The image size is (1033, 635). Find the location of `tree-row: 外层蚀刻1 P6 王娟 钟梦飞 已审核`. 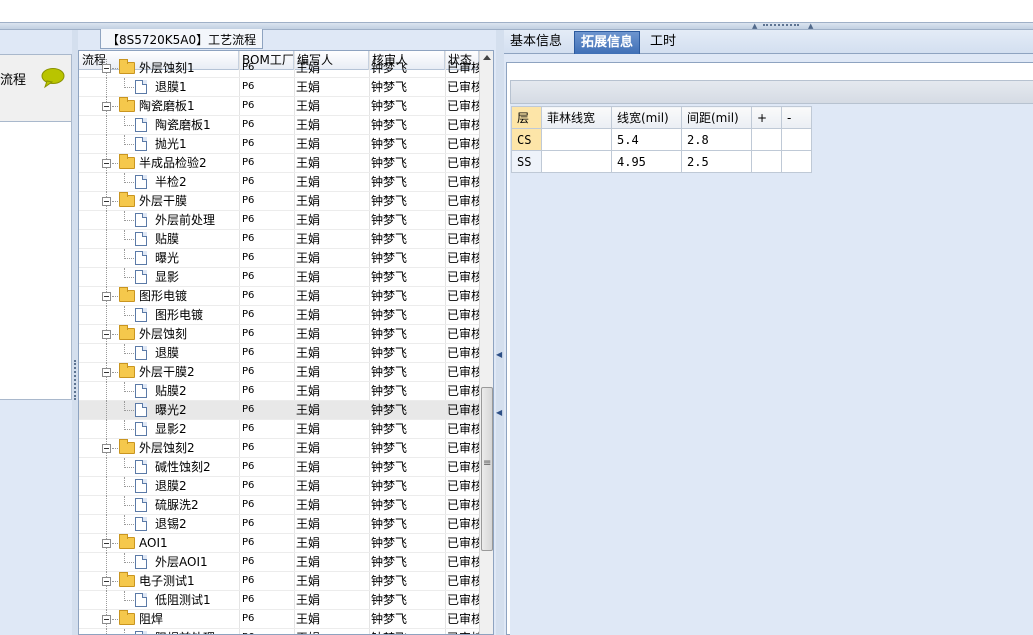

tree-row: 外层蚀刻1 P6 王娟 钟梦飞 已审核 is located at coordinates (279, 68).